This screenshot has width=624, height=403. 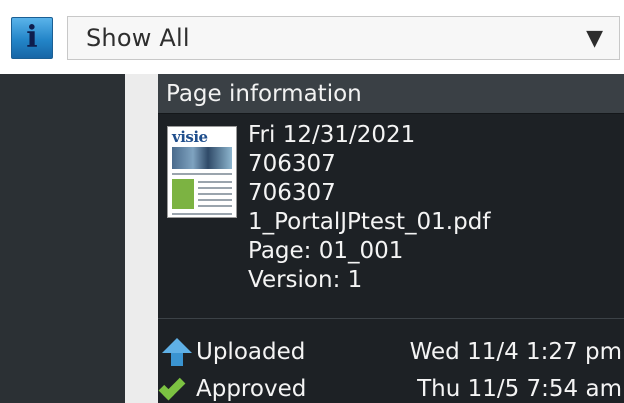 I want to click on event-row-approved: Approved Thu 11/5 7:54 am, so click(x=390, y=388).